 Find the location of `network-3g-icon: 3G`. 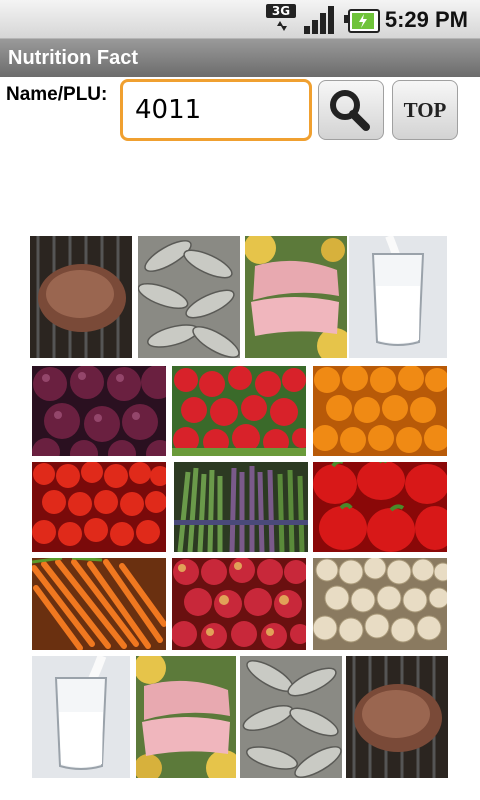

network-3g-icon: 3G is located at coordinates (281, 19).